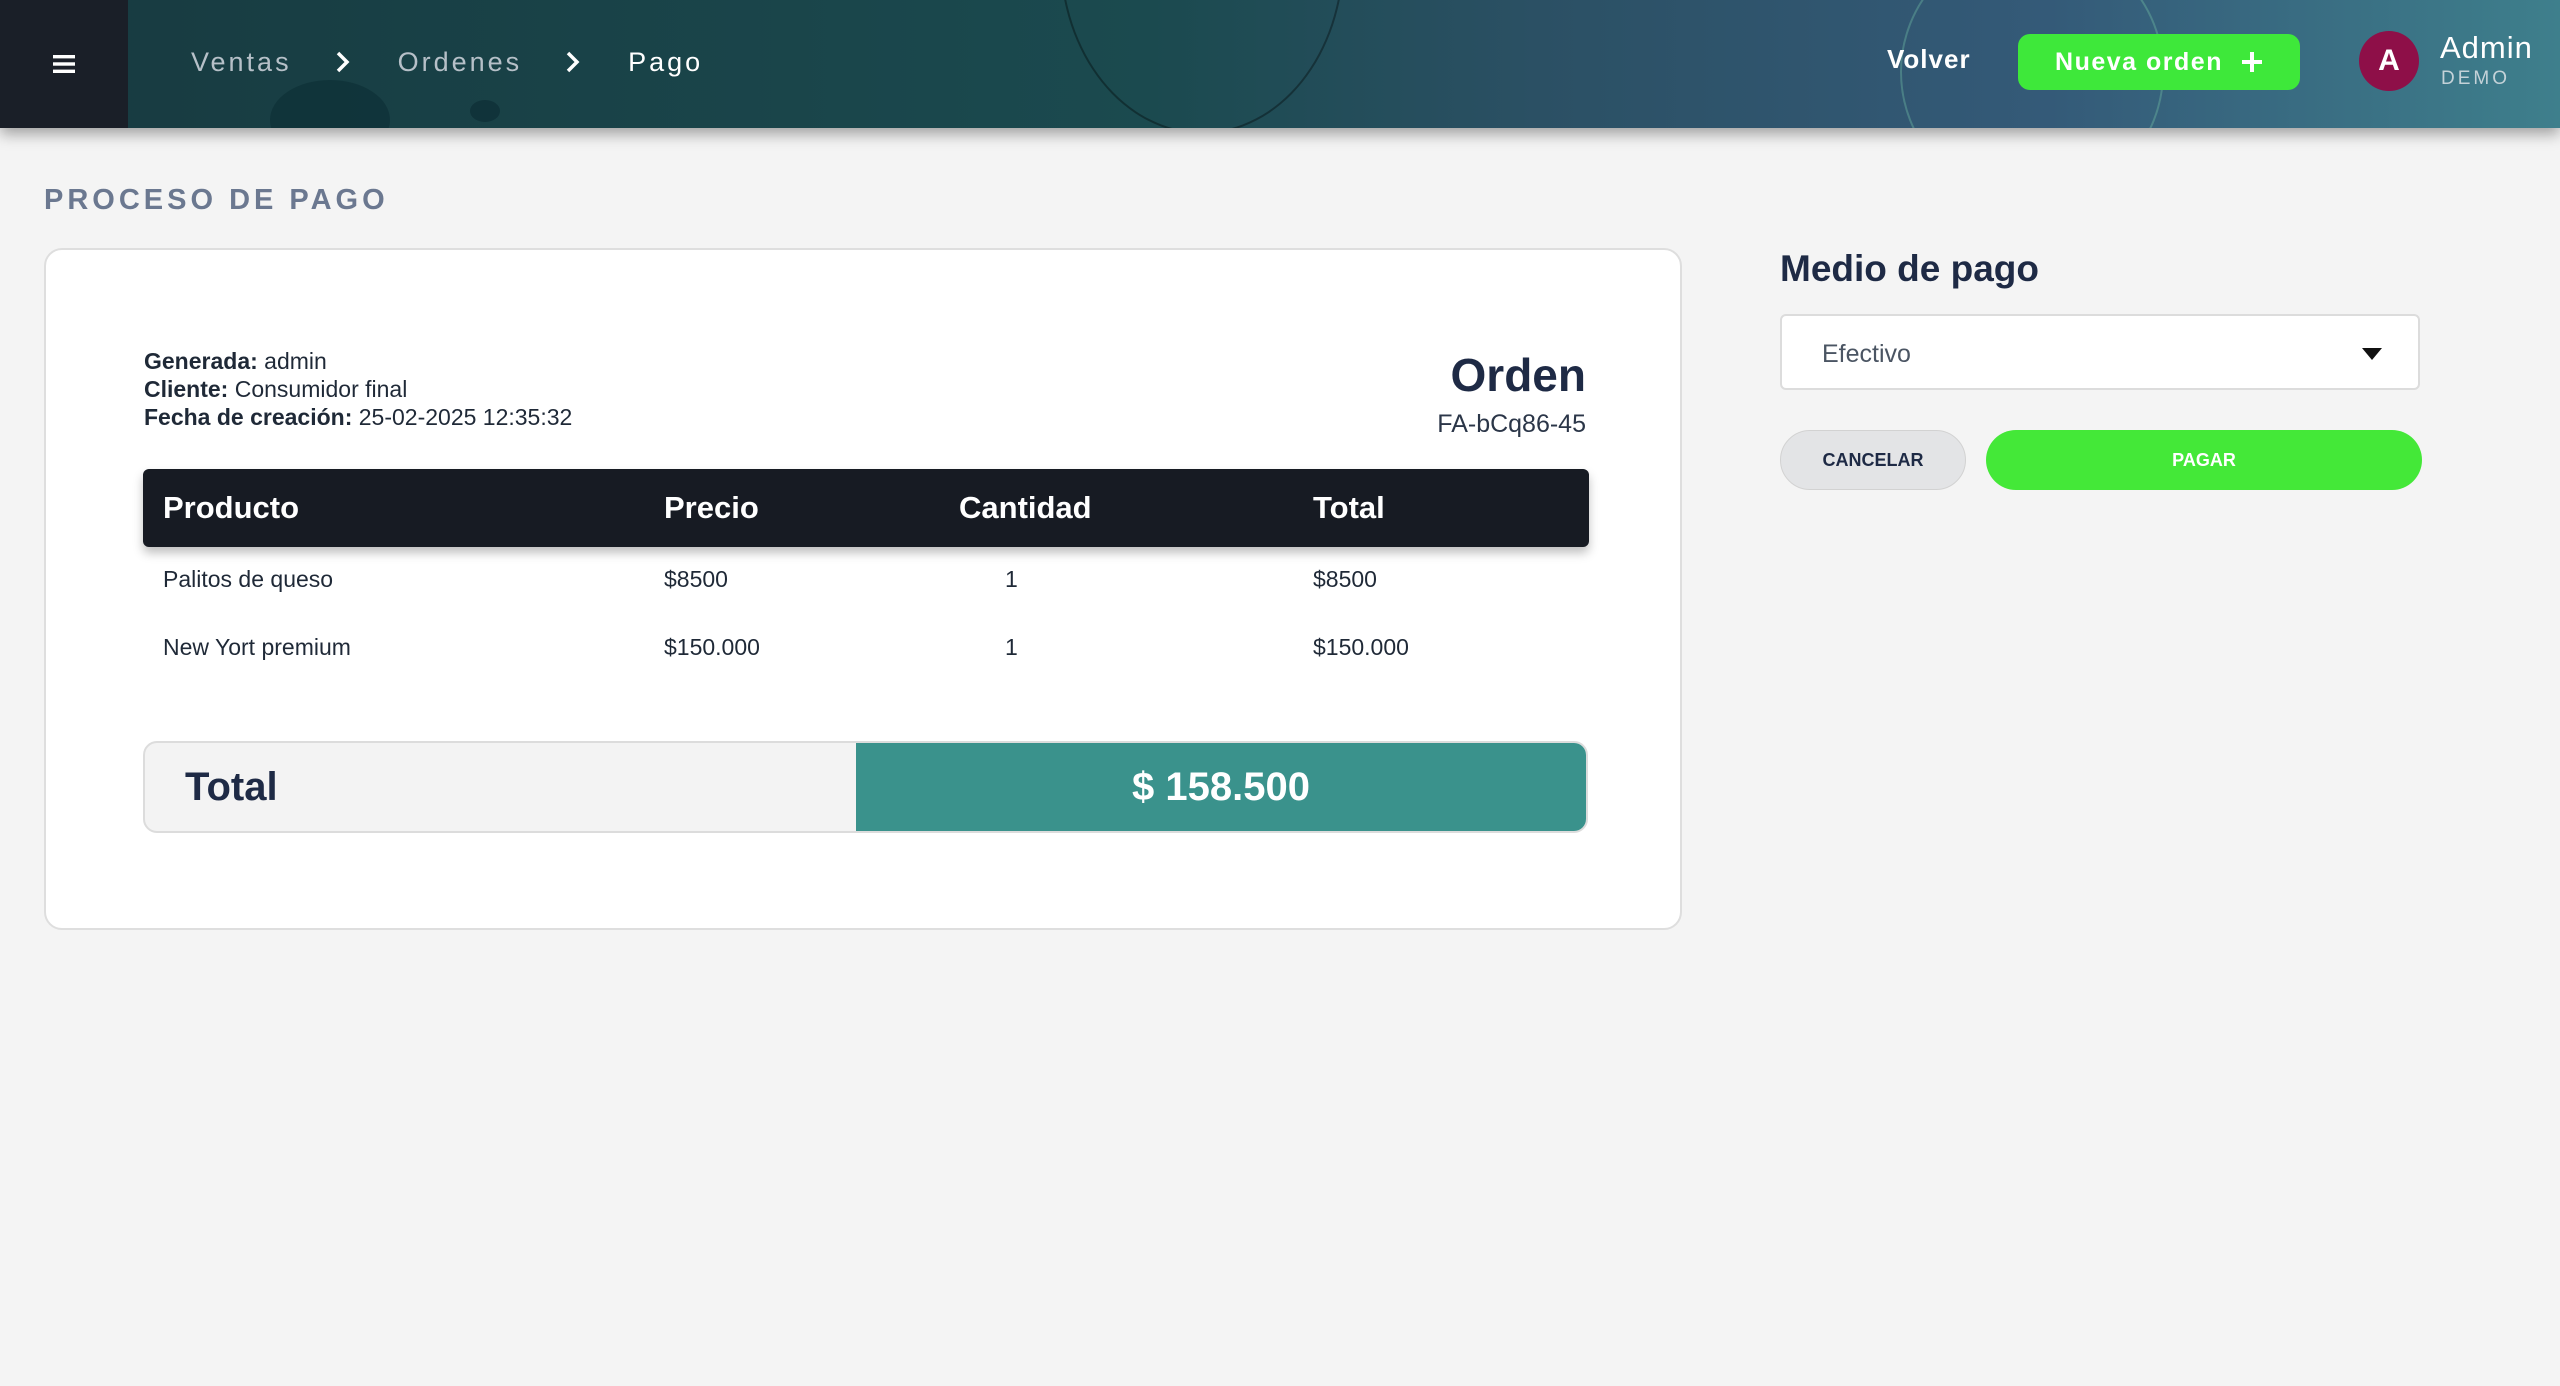  I want to click on meta-generated-value: admin, so click(295, 361).